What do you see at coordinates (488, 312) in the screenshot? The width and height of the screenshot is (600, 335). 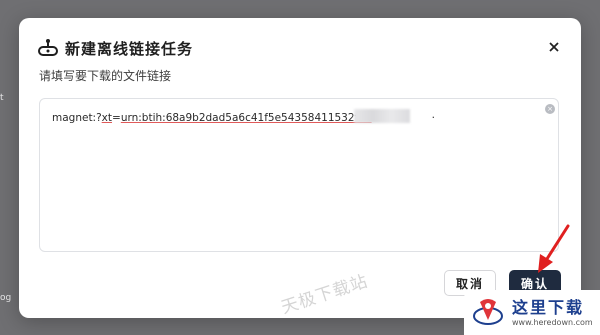 I see `logo-emblem-icon` at bounding box center [488, 312].